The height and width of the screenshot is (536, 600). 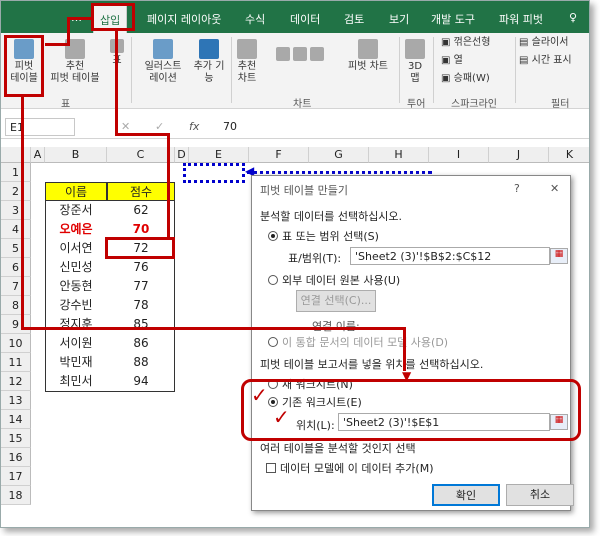 What do you see at coordinates (141, 343) in the screenshot?
I see `table-cell-score: 86` at bounding box center [141, 343].